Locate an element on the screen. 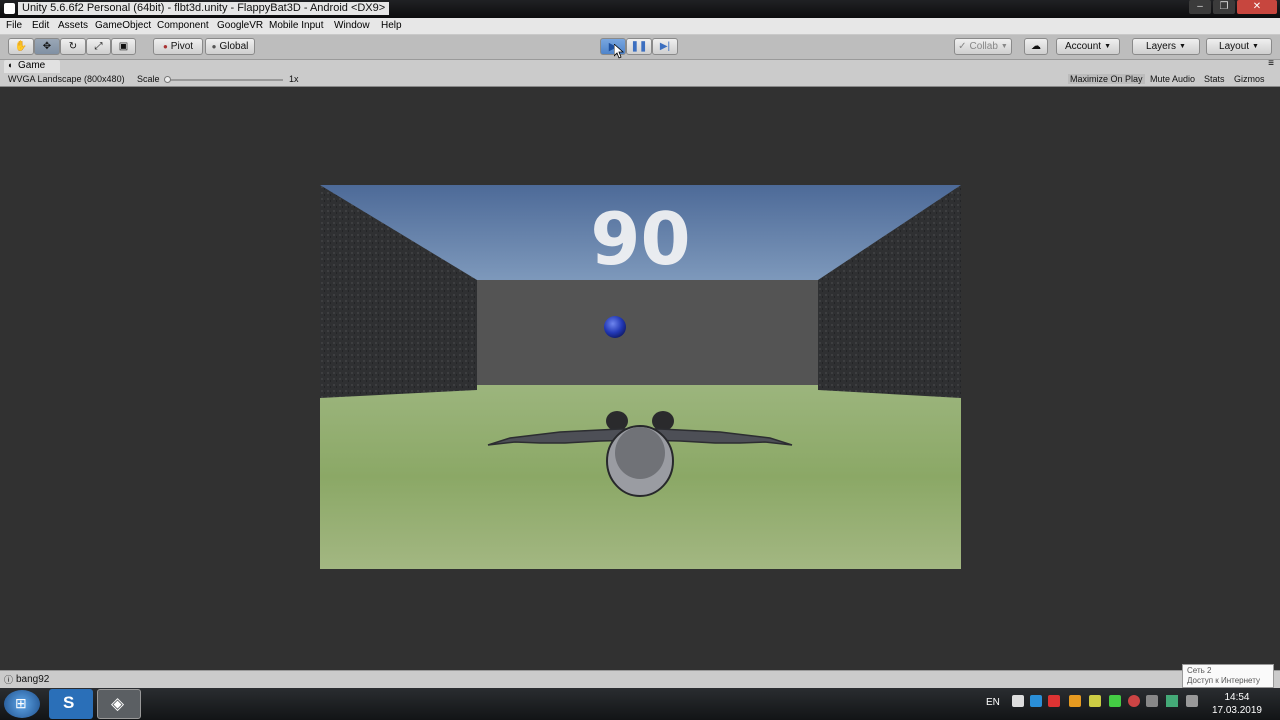 The height and width of the screenshot is (720, 1280). tab-game-label: Game is located at coordinates (32, 65).